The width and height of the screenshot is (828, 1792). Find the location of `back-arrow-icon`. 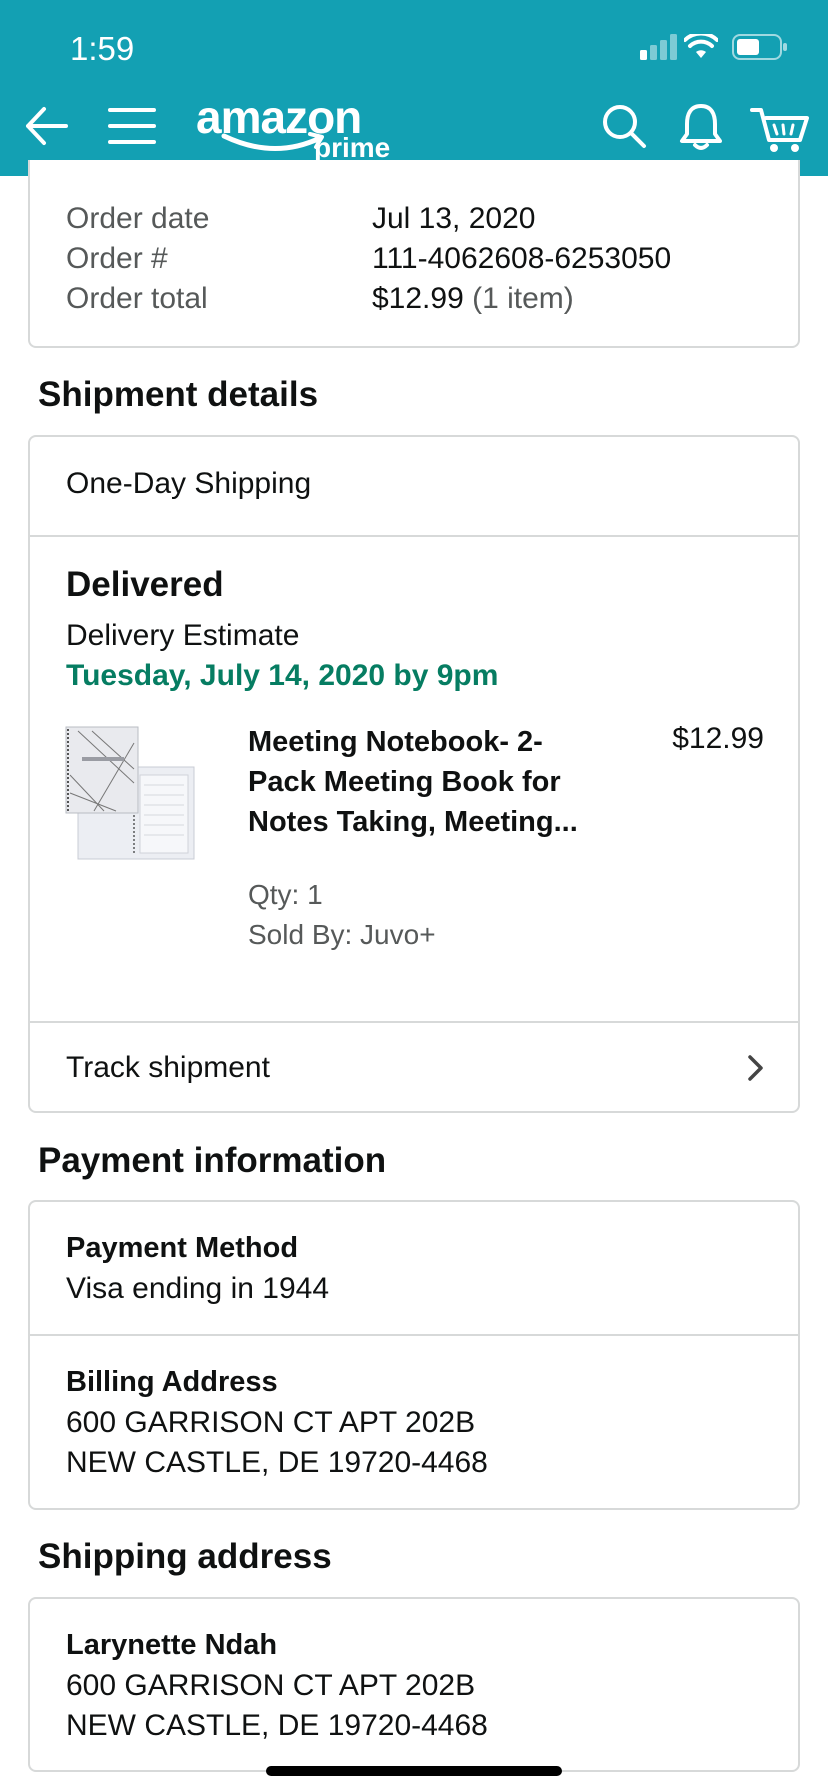

back-arrow-icon is located at coordinates (48, 126).